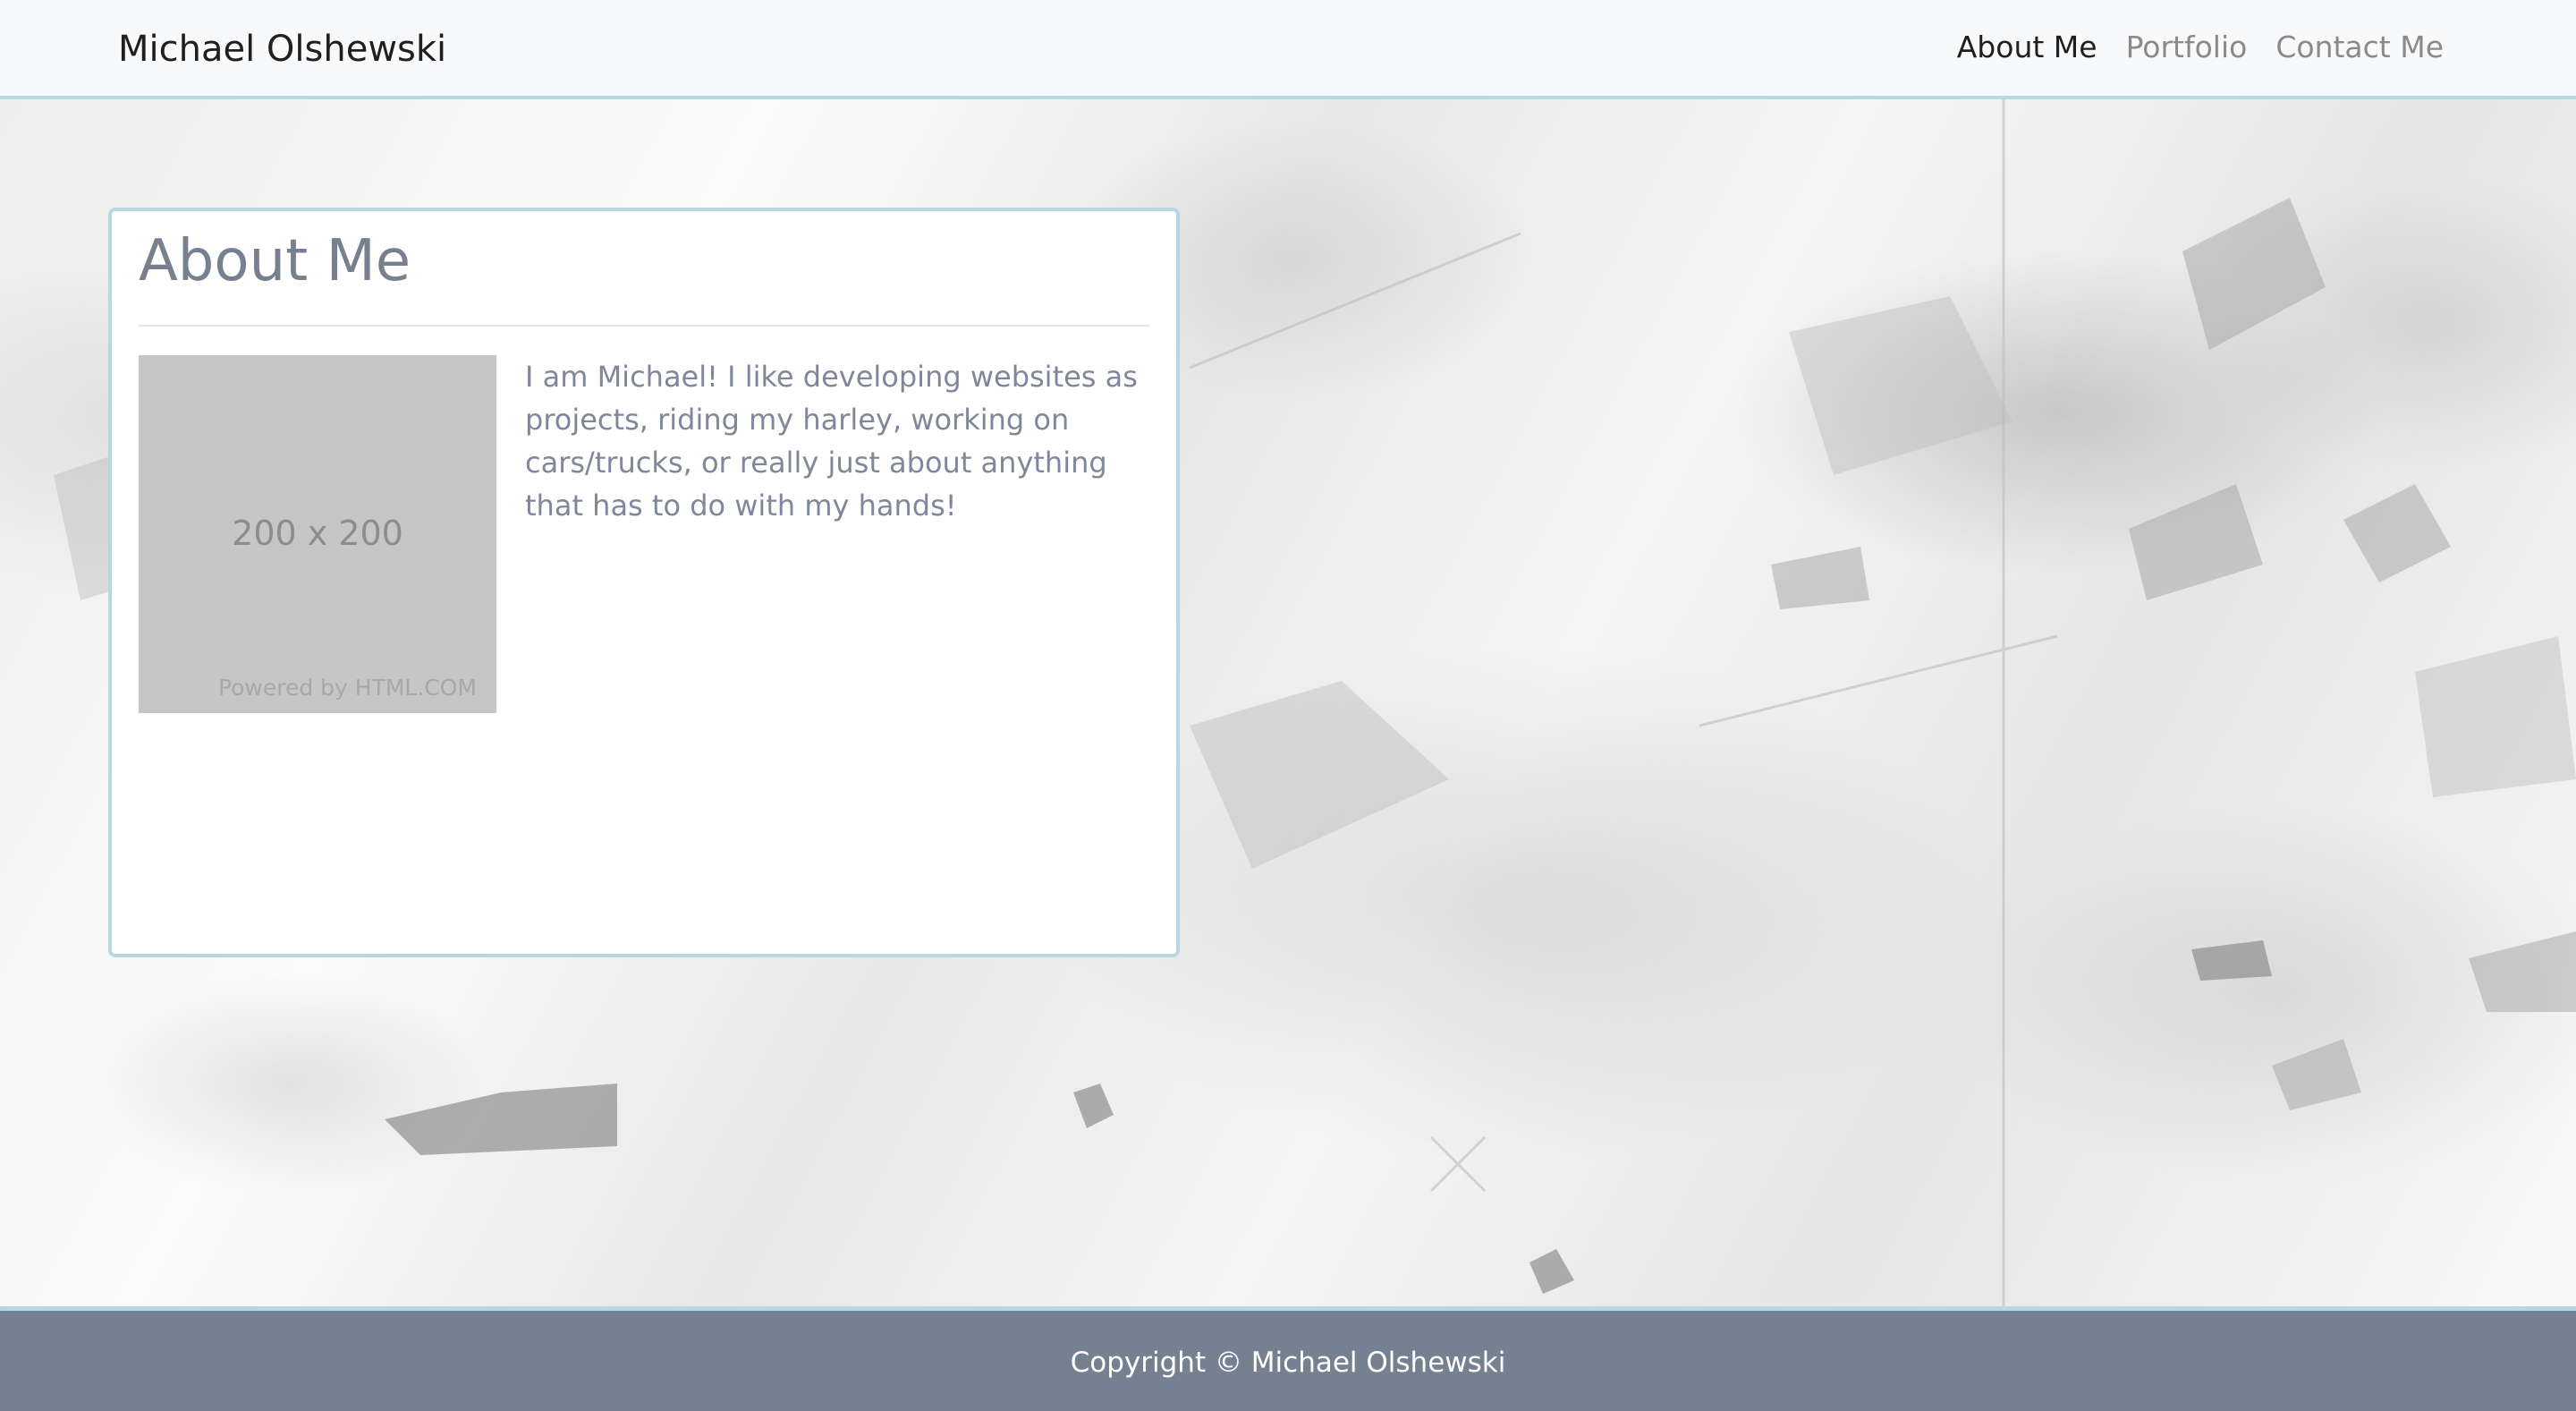  I want to click on nav-link-contact-me: Contact Me, so click(2359, 47).